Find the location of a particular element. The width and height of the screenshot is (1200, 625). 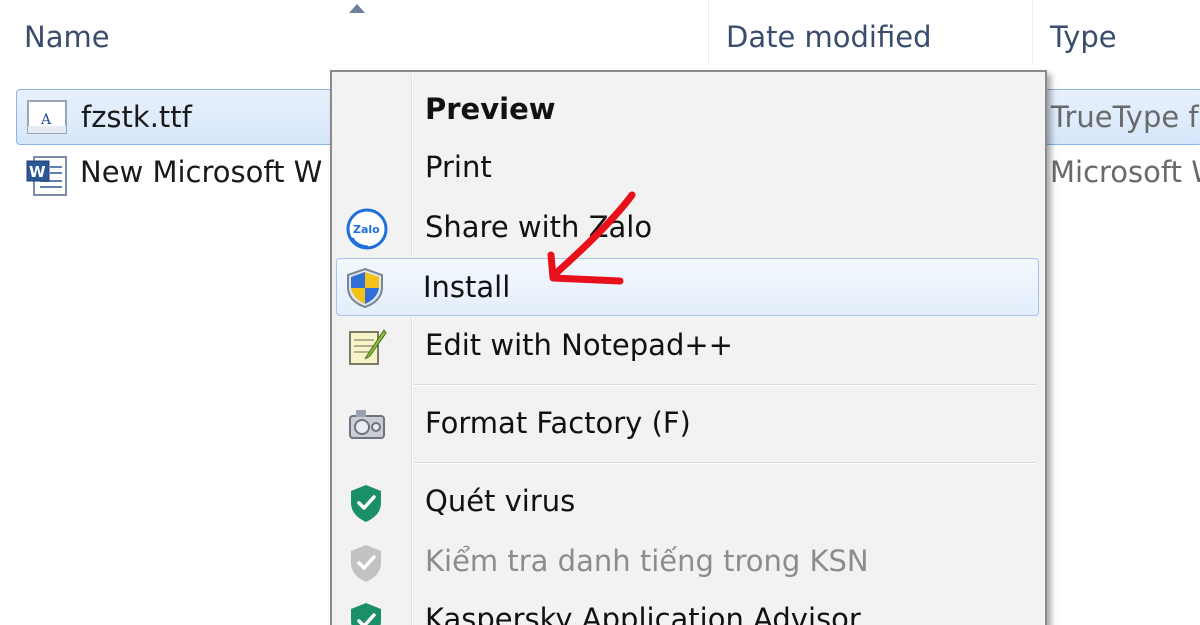

menu-item-ksn-reputation: Kiểm tra danh tiếng trong KSN is located at coordinates (687, 561).